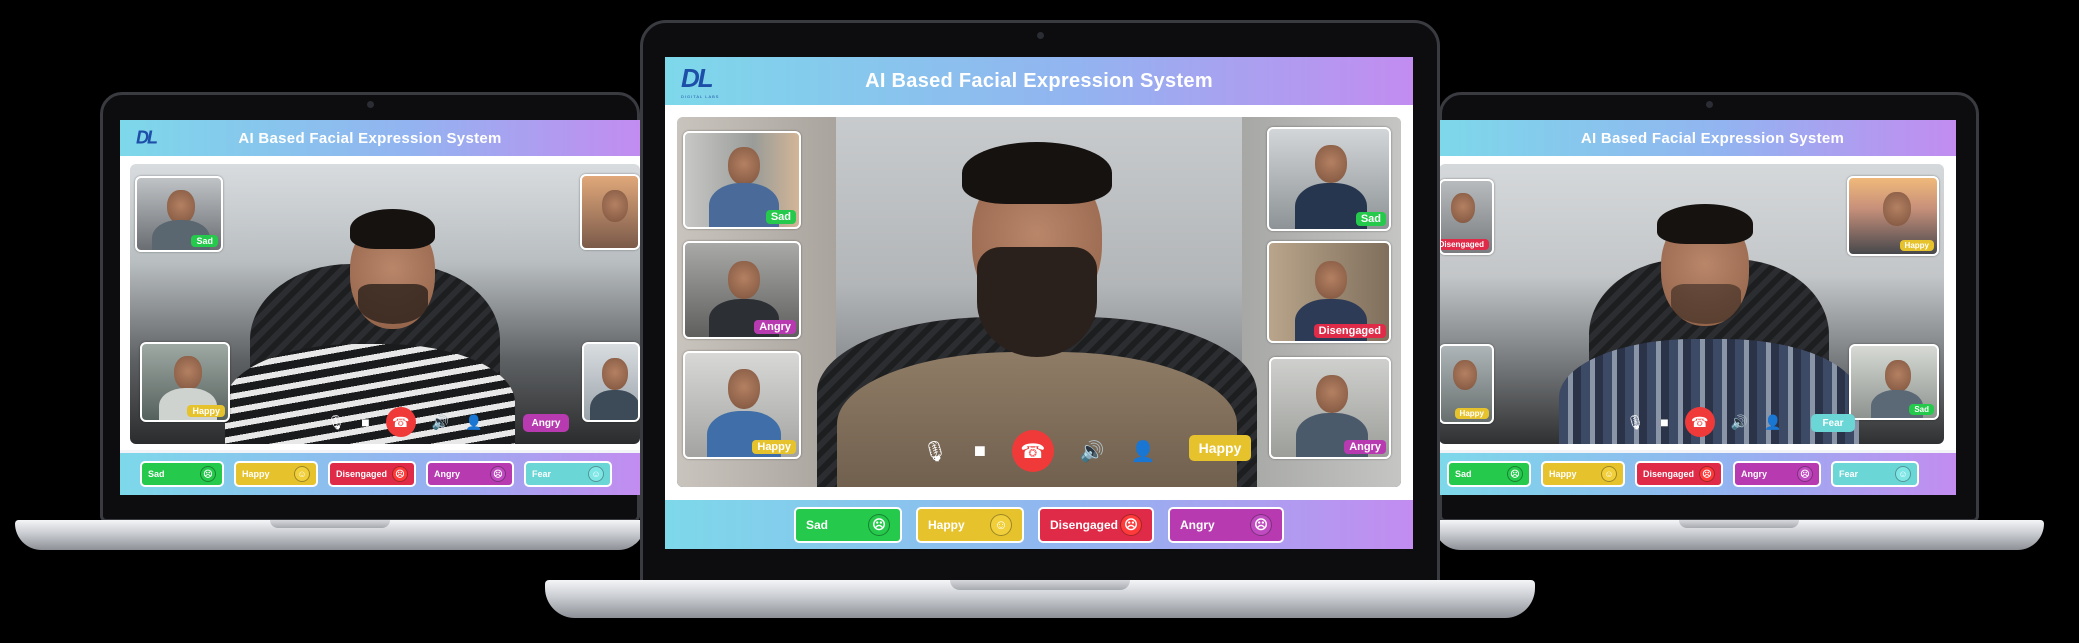  What do you see at coordinates (1329, 292) in the screenshot?
I see `participant-thumb: Disengaged` at bounding box center [1329, 292].